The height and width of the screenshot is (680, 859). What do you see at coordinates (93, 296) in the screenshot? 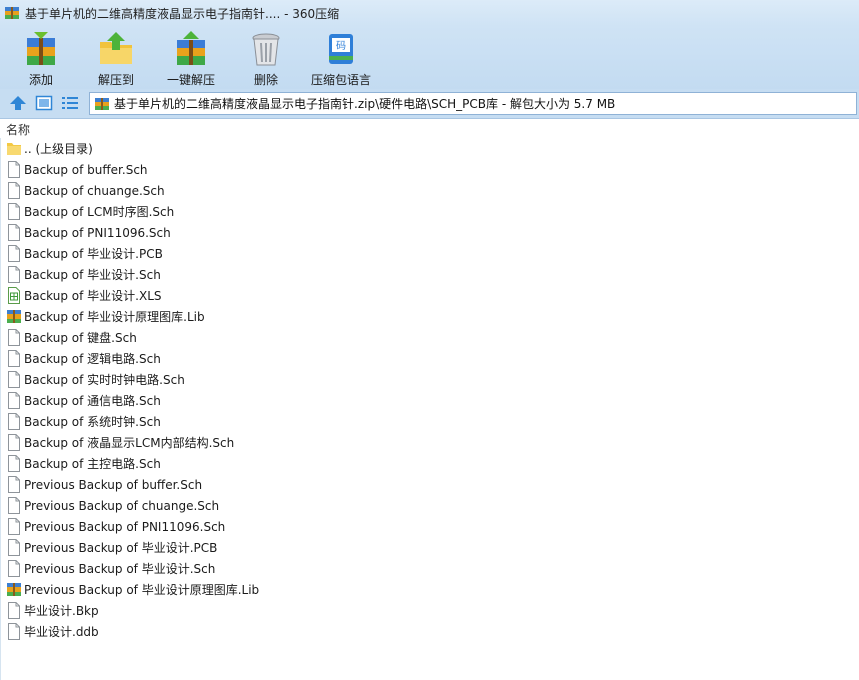
I see `file-name: Backup of 毕业设计.XLS` at bounding box center [93, 296].